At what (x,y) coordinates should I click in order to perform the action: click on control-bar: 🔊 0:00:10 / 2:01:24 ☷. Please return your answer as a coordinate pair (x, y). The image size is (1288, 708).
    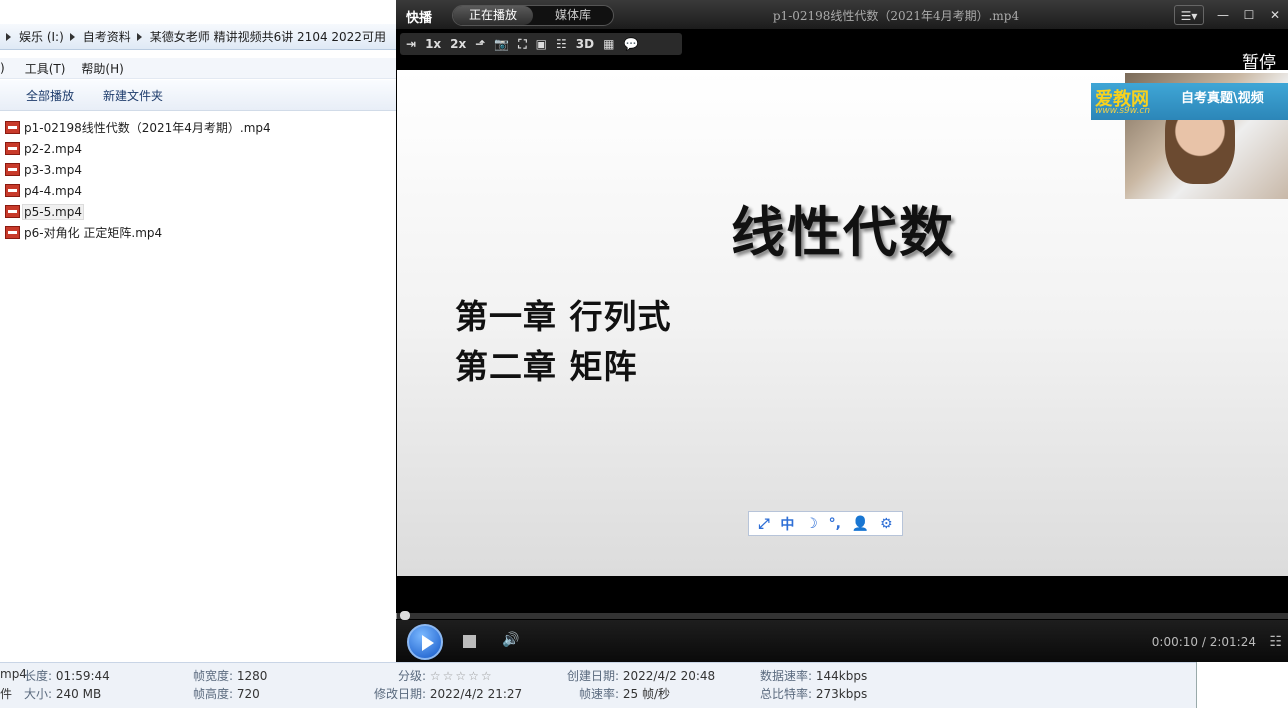
    Looking at the image, I should click on (842, 641).